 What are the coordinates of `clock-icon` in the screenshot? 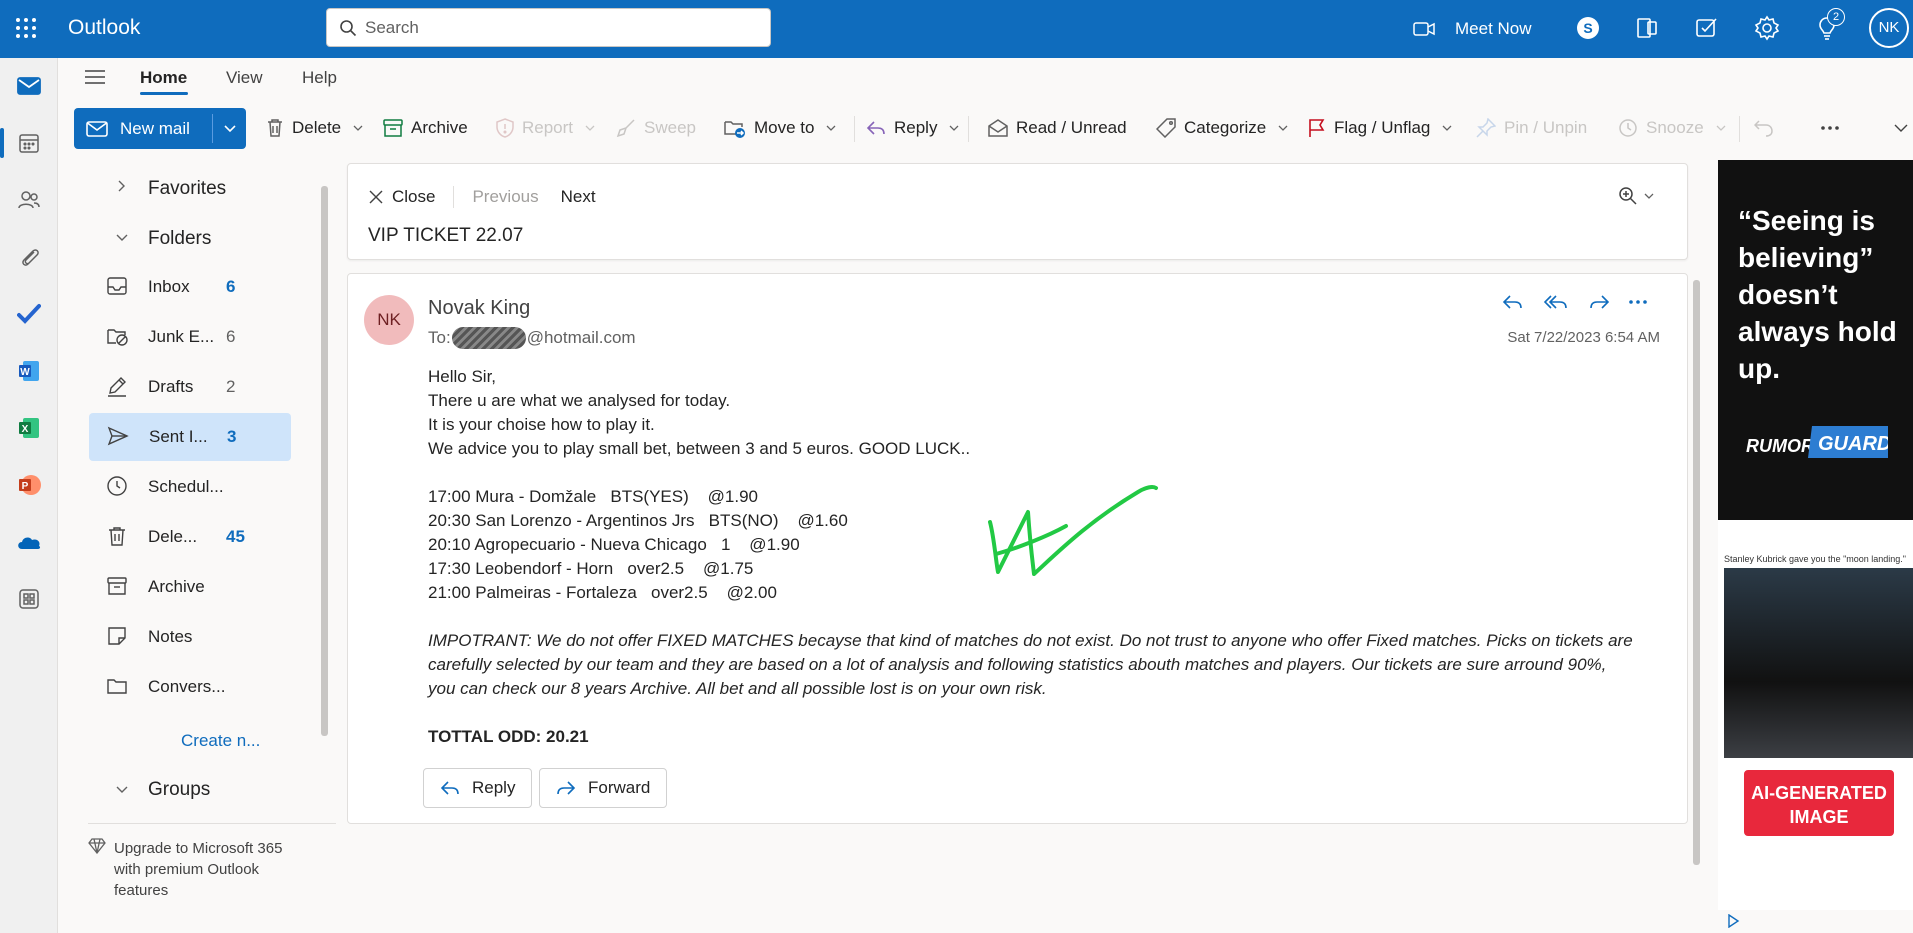 It's located at (118, 487).